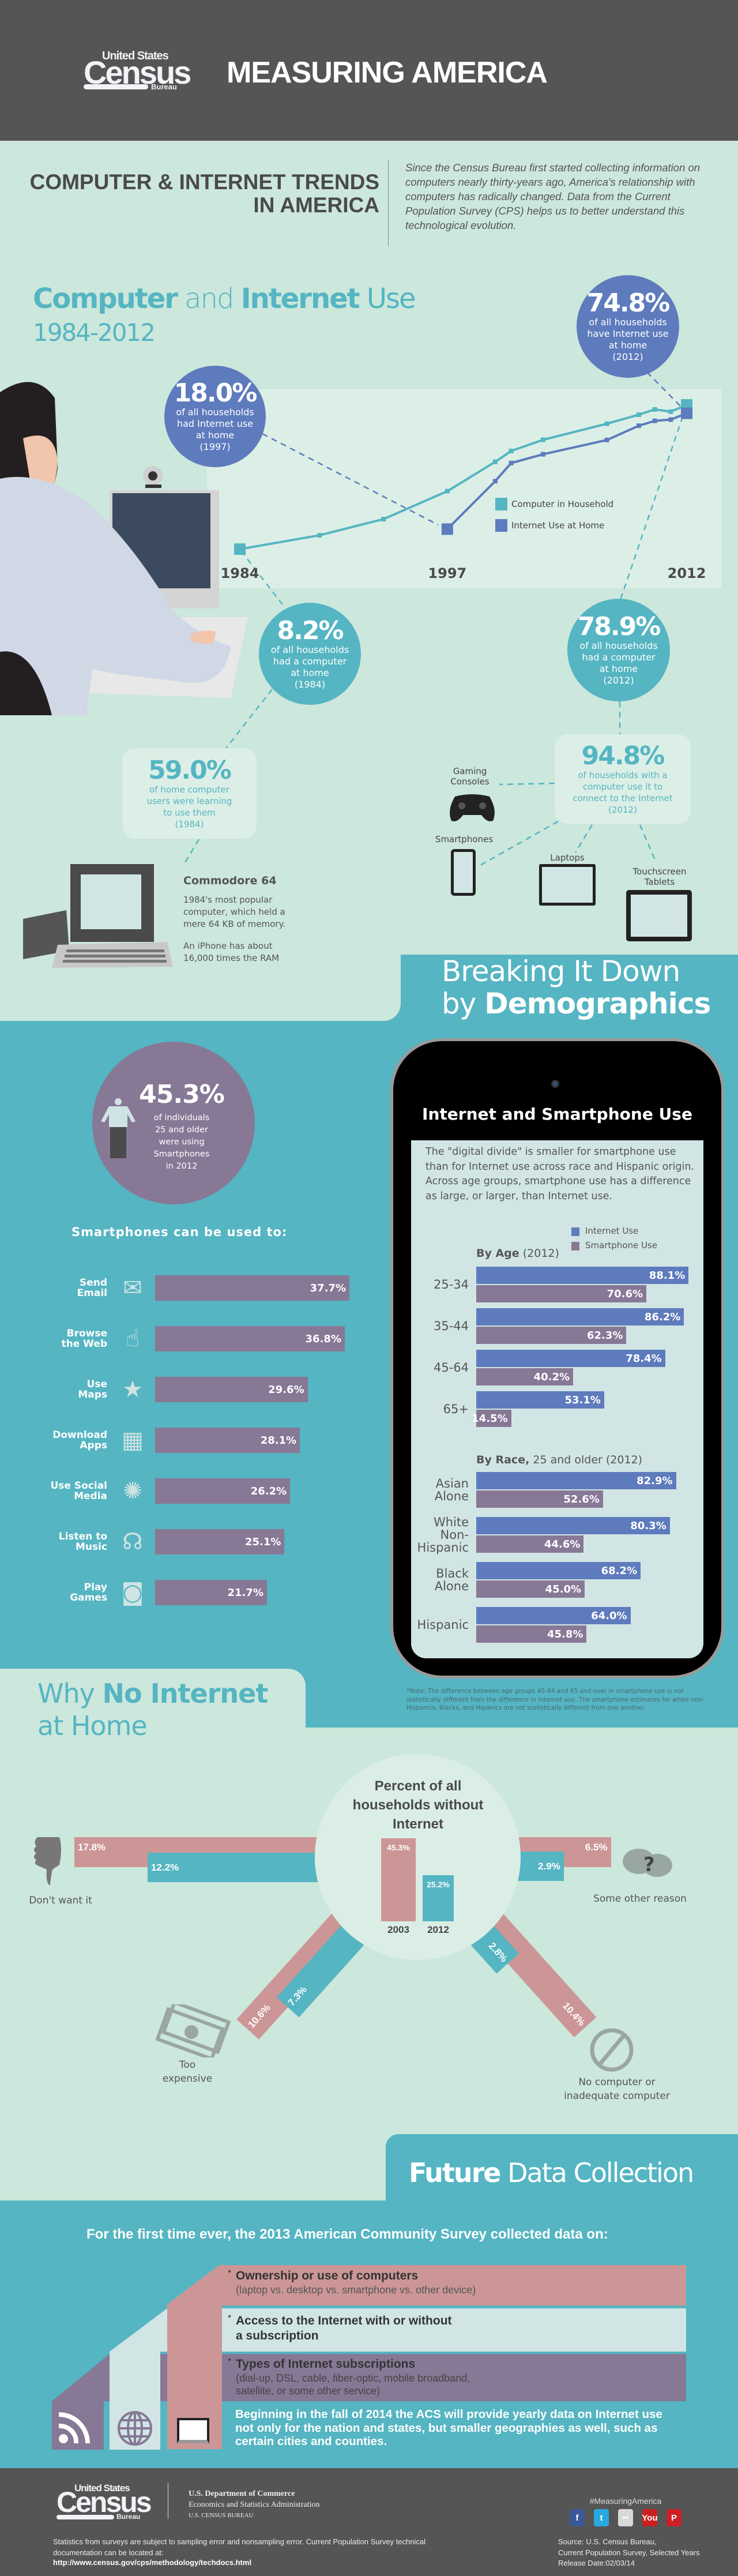 The width and height of the screenshot is (738, 2576). What do you see at coordinates (211, 1592) in the screenshot?
I see `use-bar: 21.7%` at bounding box center [211, 1592].